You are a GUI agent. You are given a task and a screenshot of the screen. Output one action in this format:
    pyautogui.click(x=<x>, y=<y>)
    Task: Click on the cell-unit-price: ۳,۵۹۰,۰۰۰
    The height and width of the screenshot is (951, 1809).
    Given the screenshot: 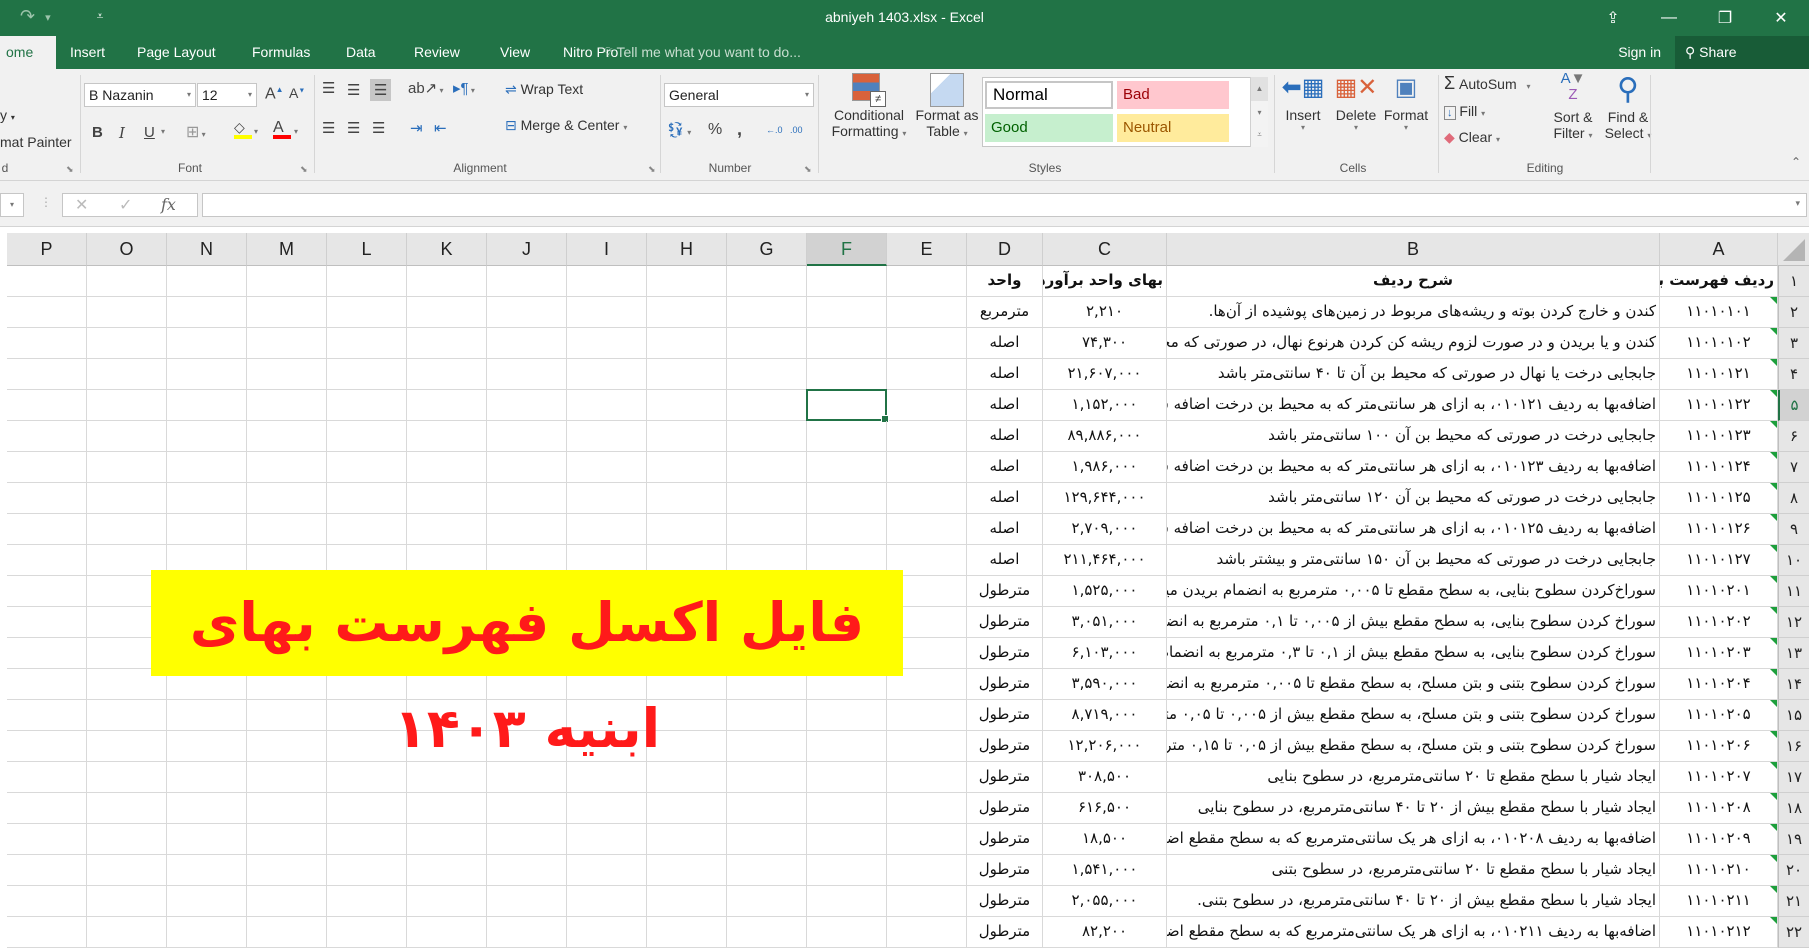 What is the action you would take?
    pyautogui.click(x=1105, y=684)
    